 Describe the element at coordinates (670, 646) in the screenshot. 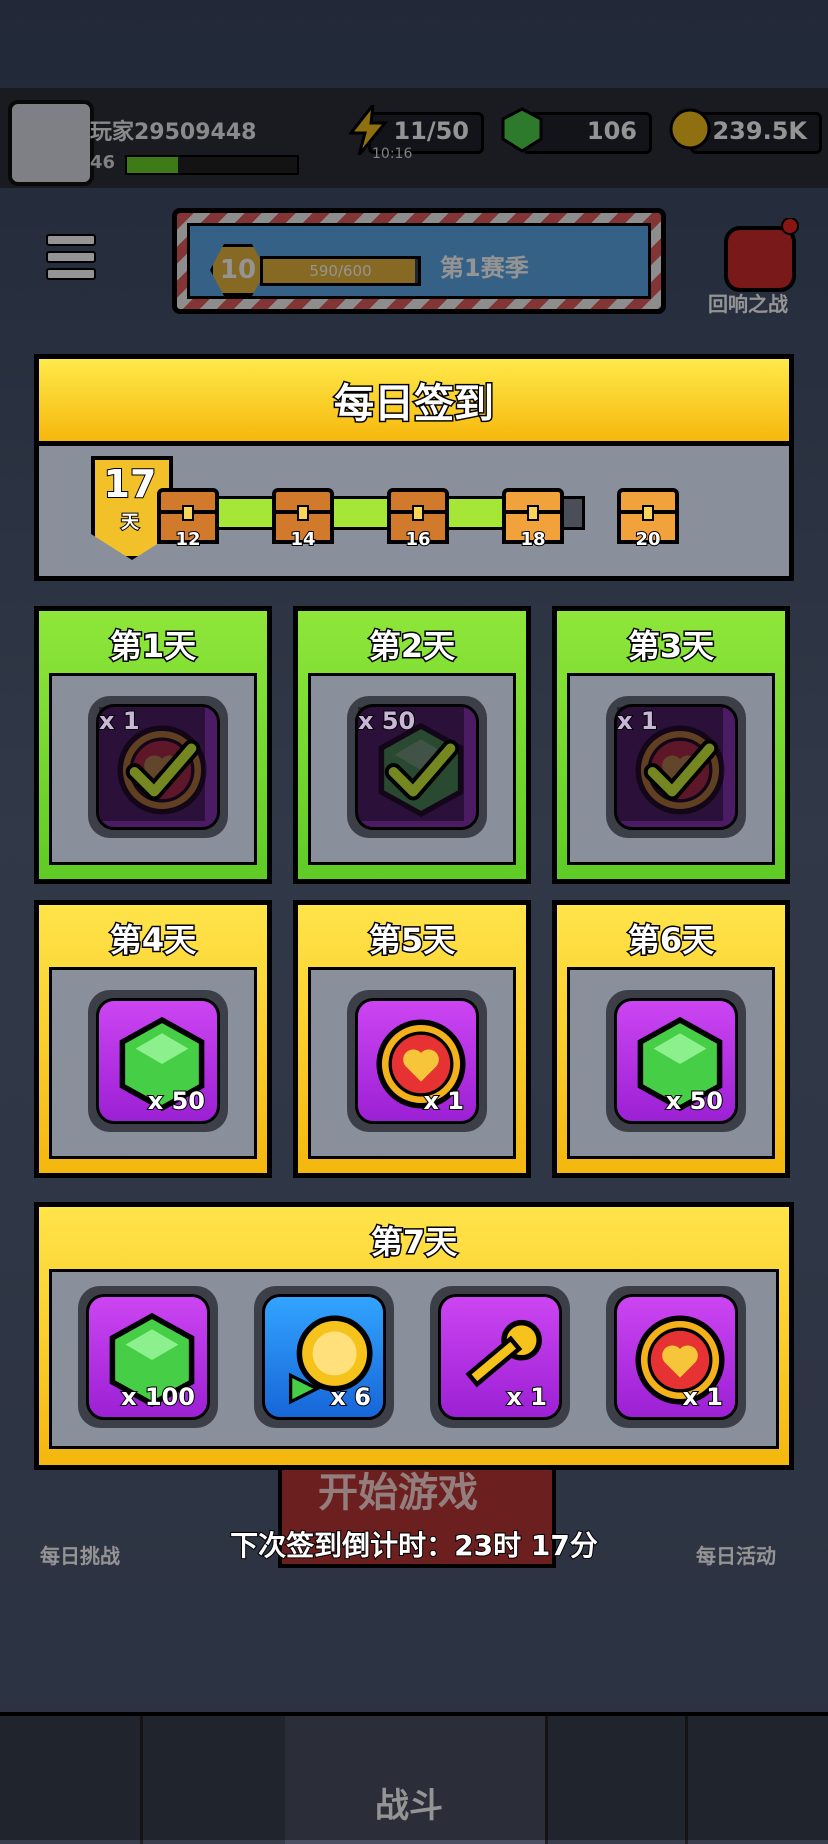

I see `day-card-title: 第3天` at that location.